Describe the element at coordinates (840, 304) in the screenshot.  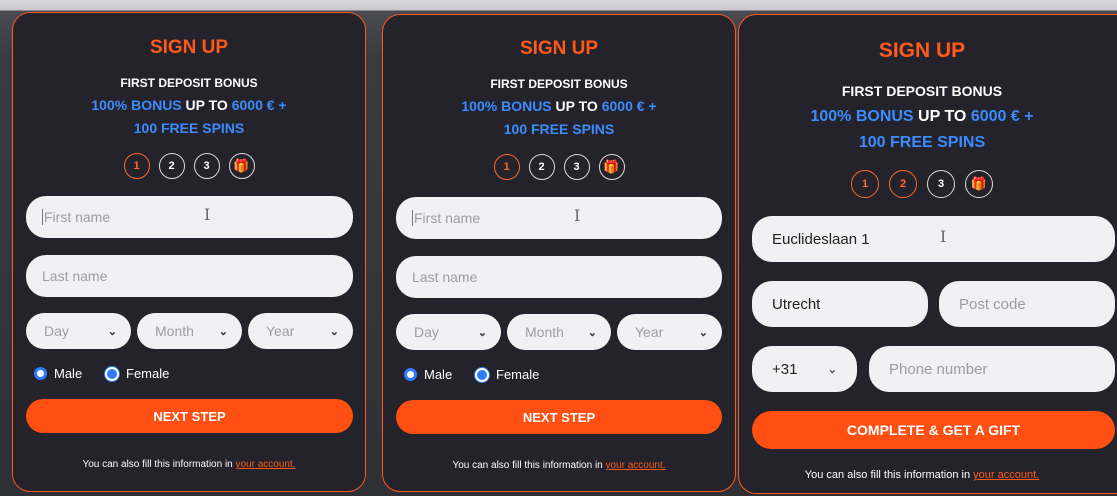
I see `city-input: Utrecht` at that location.